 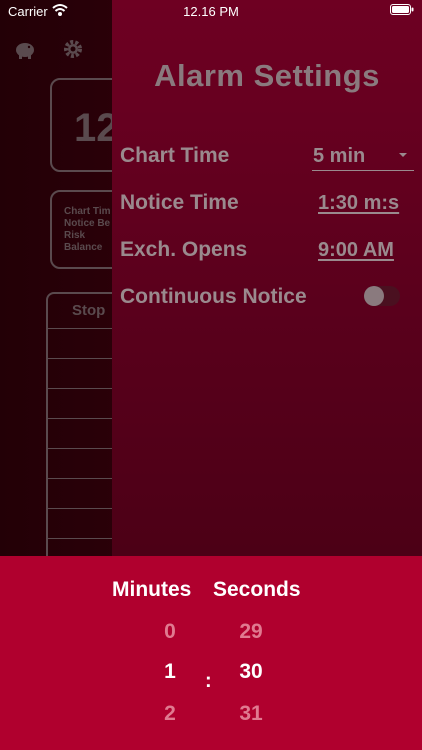 I want to click on gear-icon, so click(x=73, y=49).